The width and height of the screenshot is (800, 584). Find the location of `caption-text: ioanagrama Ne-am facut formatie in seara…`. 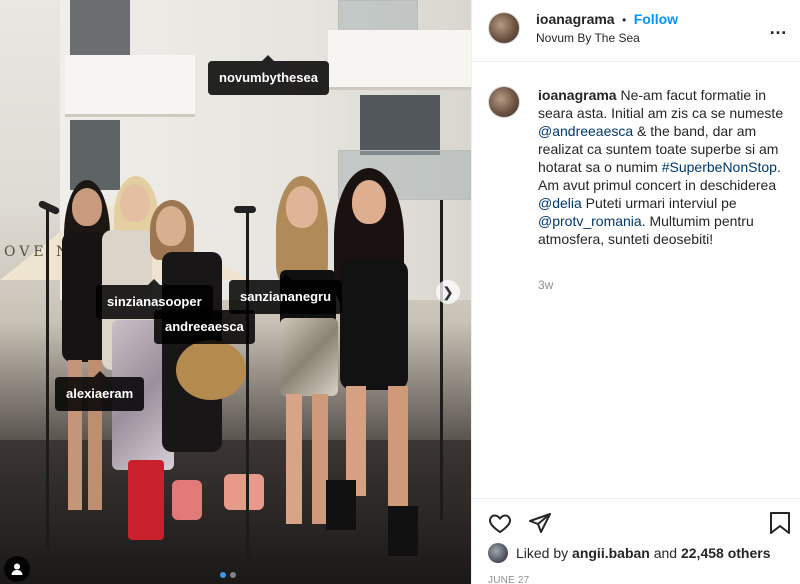

caption-text: ioanagrama Ne-am facut formatie in seara… is located at coordinates (663, 167).